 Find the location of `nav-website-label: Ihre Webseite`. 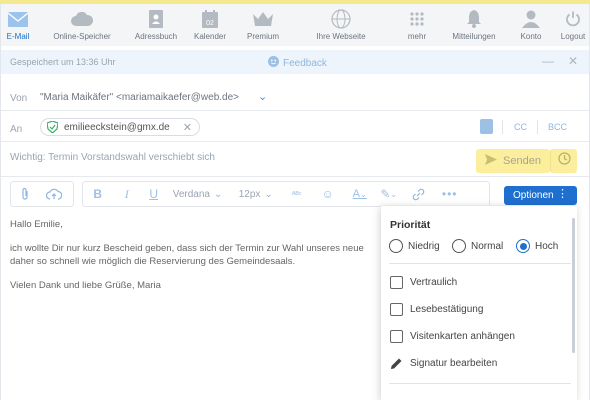

nav-website-label: Ihre Webseite is located at coordinates (341, 36).